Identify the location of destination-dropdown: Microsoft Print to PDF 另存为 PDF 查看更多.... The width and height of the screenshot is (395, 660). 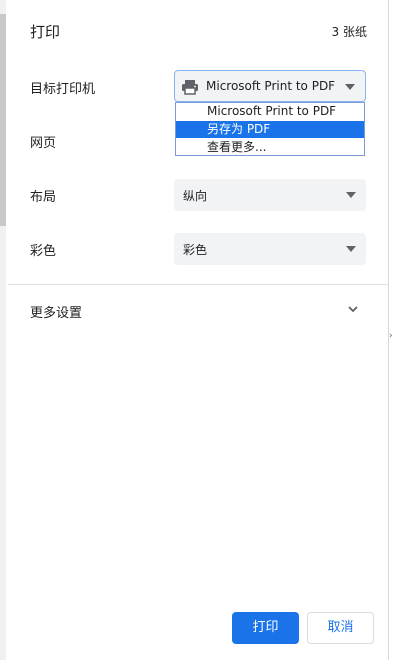
(270, 129).